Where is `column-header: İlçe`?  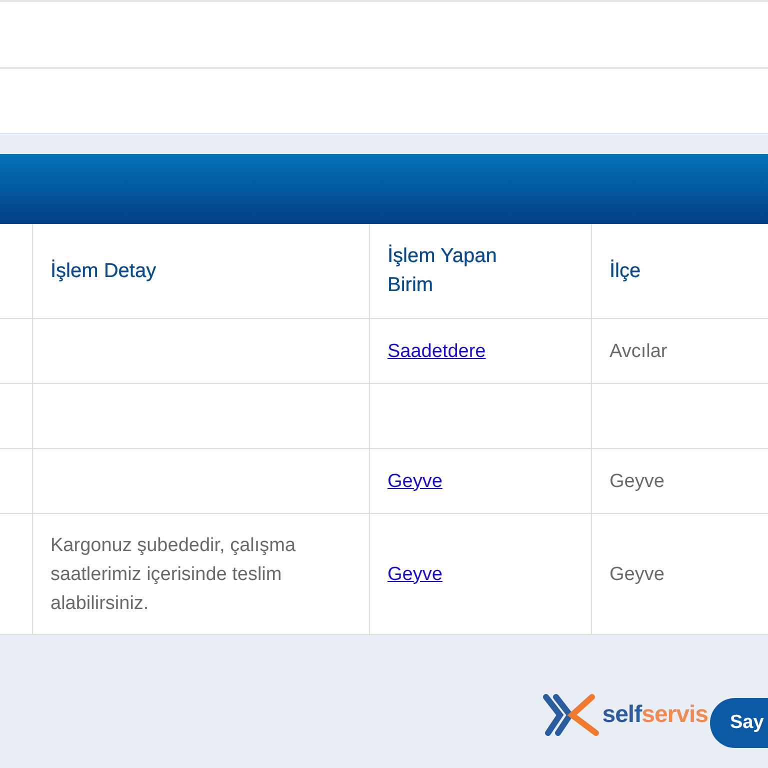 column-header: İlçe is located at coordinates (625, 271).